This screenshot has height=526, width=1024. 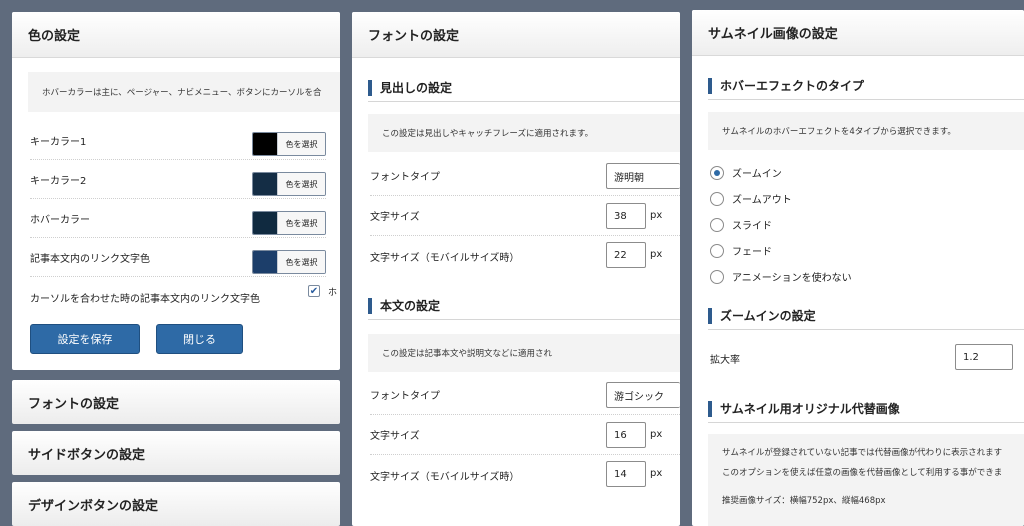 What do you see at coordinates (176, 453) in the screenshot?
I see `side-button-settings-collapsed-panel: サイドボタンの設定` at bounding box center [176, 453].